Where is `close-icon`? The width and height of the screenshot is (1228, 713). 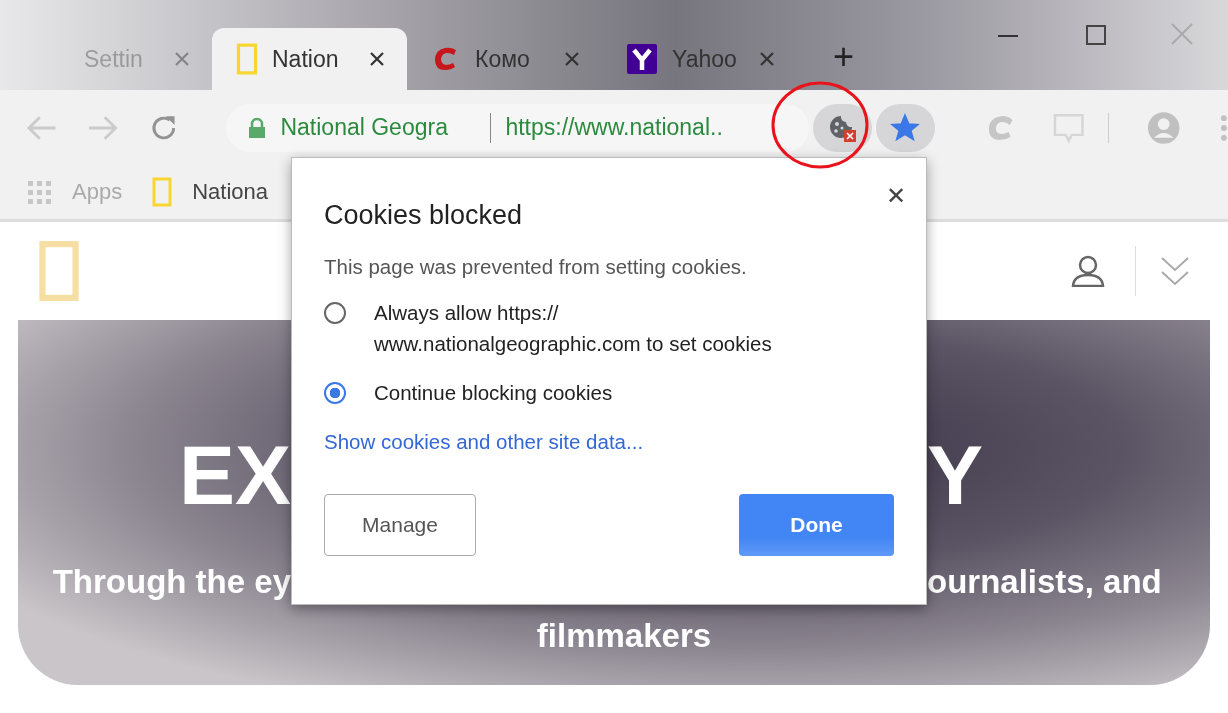 close-icon is located at coordinates (377, 59).